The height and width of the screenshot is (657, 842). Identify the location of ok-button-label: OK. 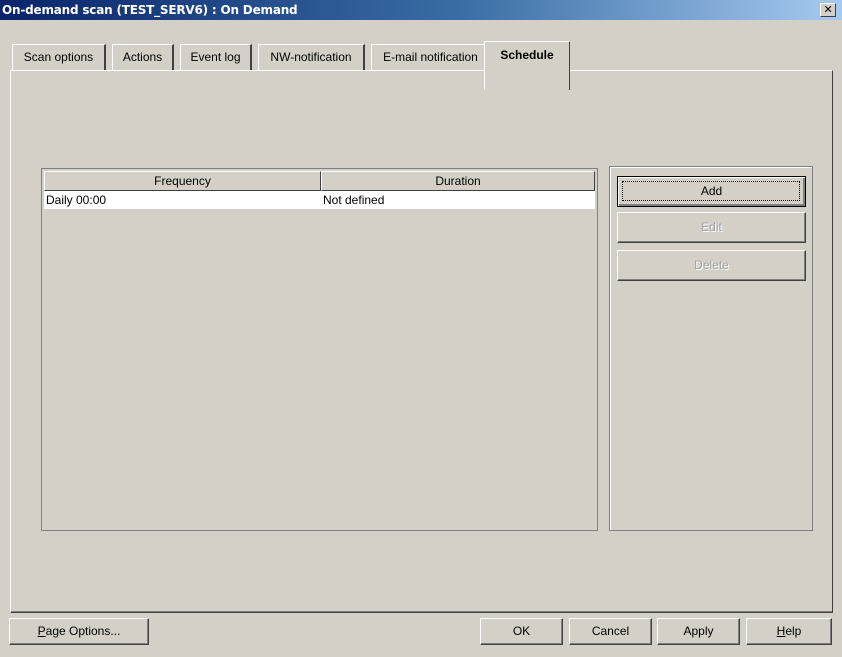
(521, 631).